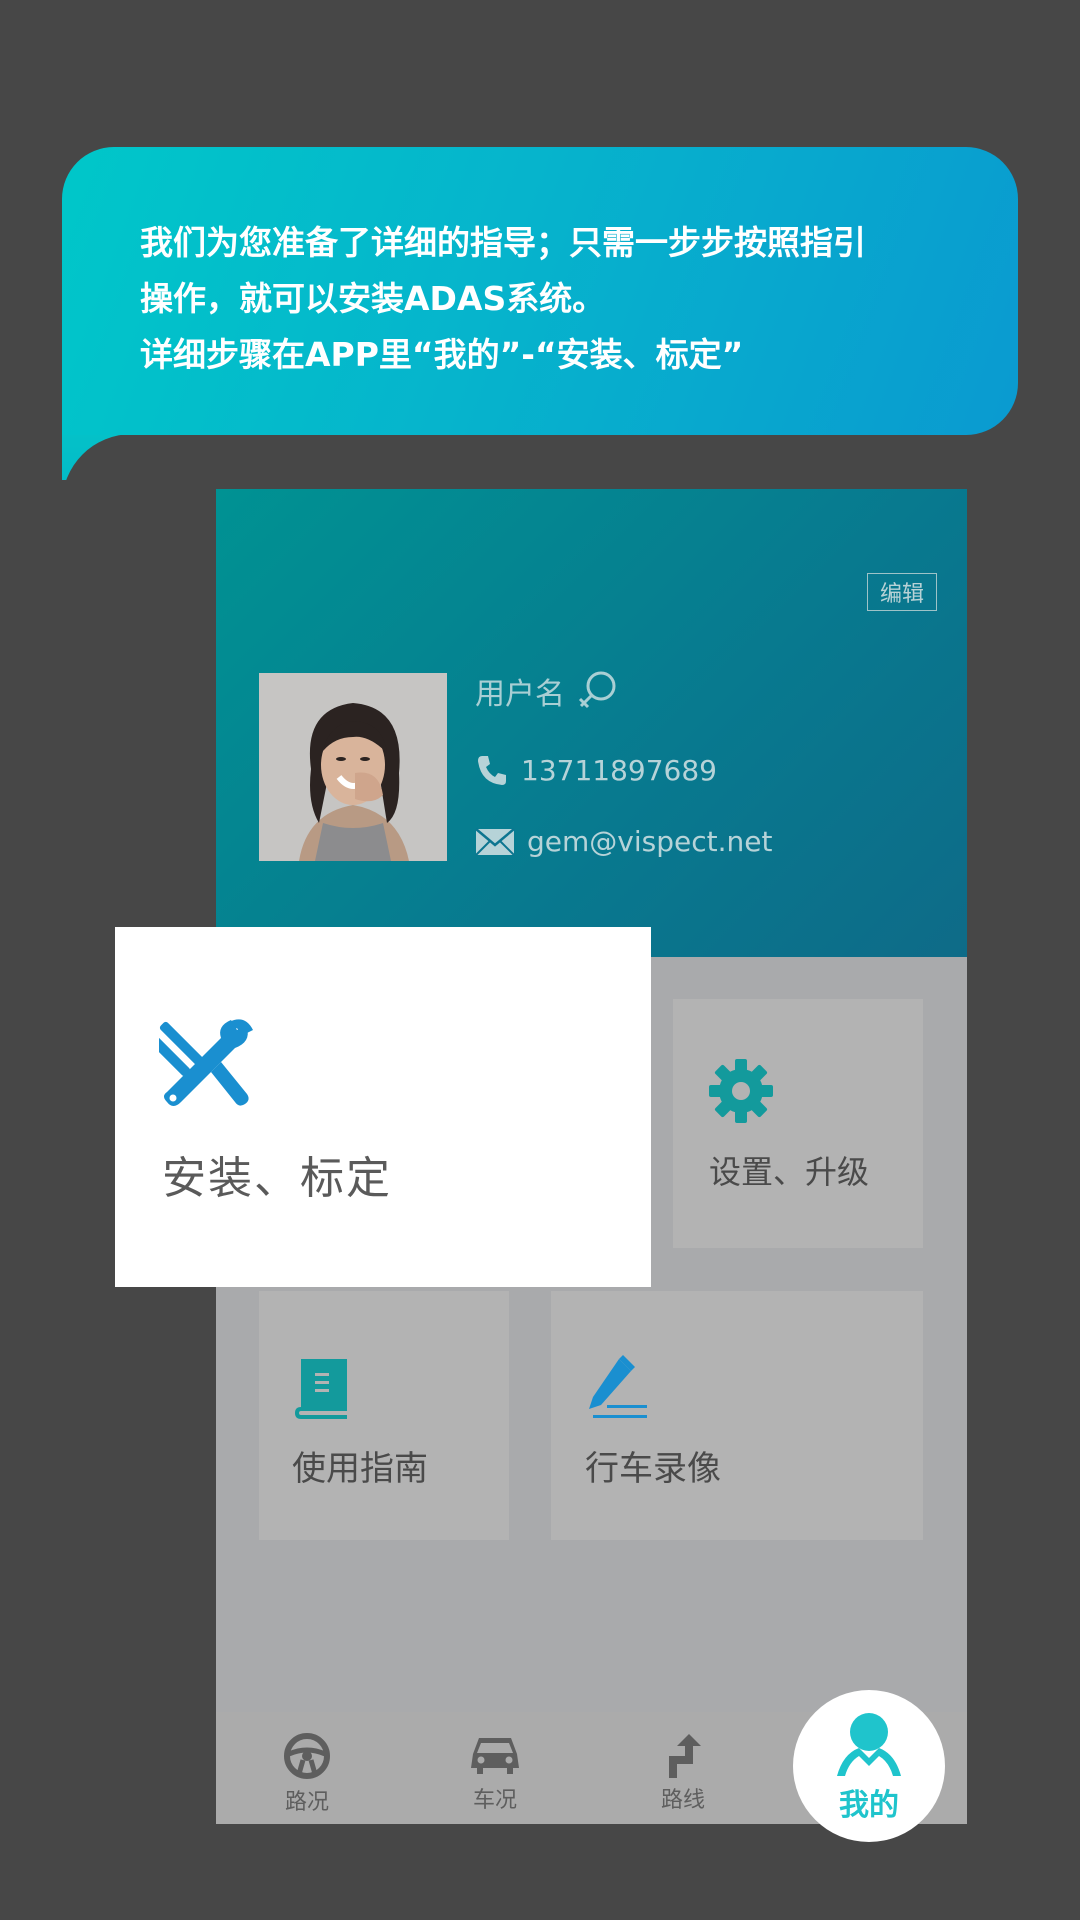 This screenshot has height=1920, width=1080. Describe the element at coordinates (869, 1744) in the screenshot. I see `user-icon` at that location.